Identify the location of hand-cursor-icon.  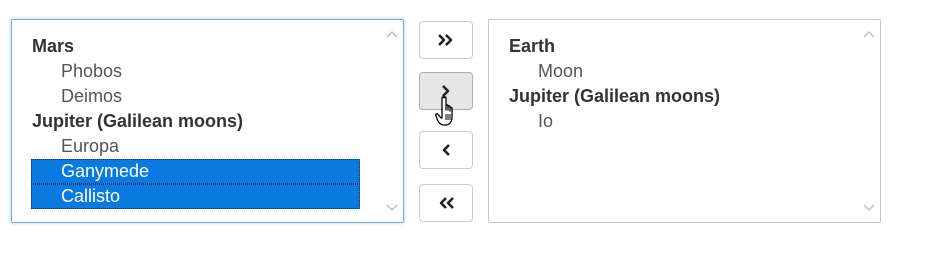
(445, 113).